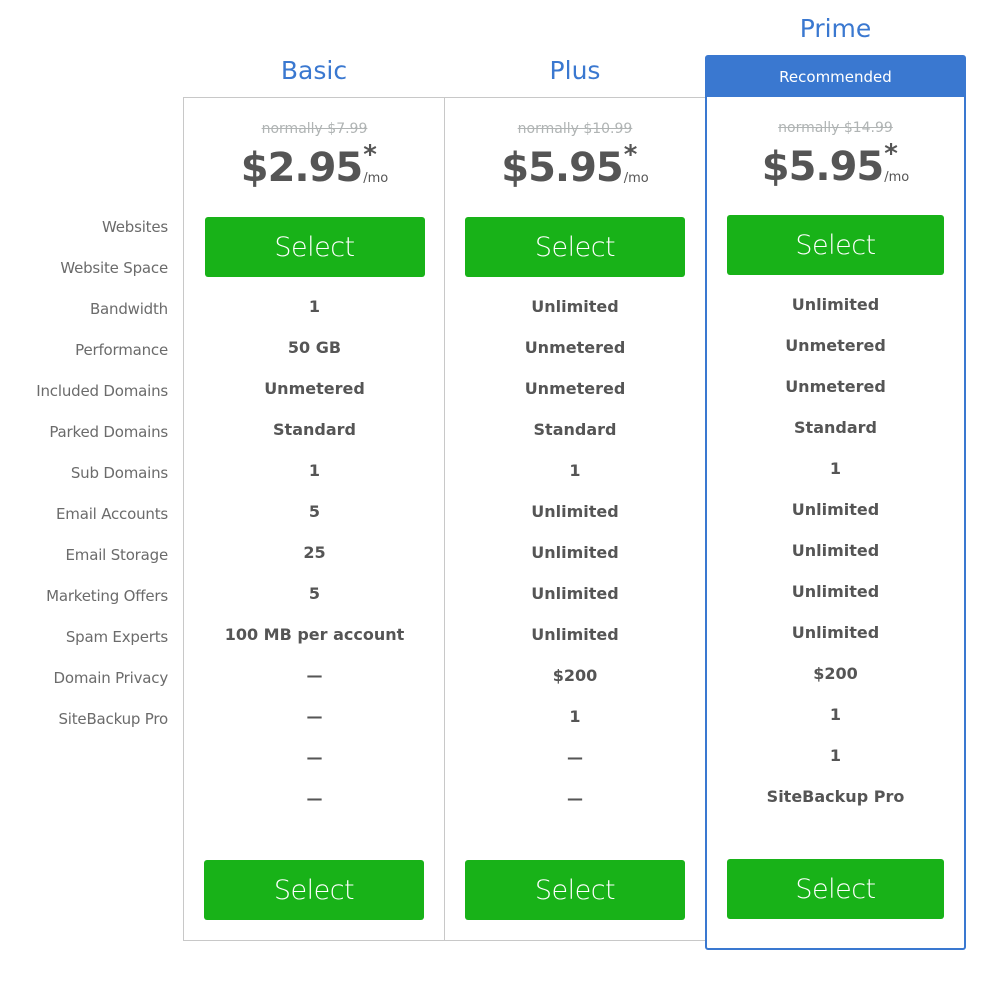  What do you see at coordinates (835, 245) in the screenshot?
I see `select-button-prime-top: Select` at bounding box center [835, 245].